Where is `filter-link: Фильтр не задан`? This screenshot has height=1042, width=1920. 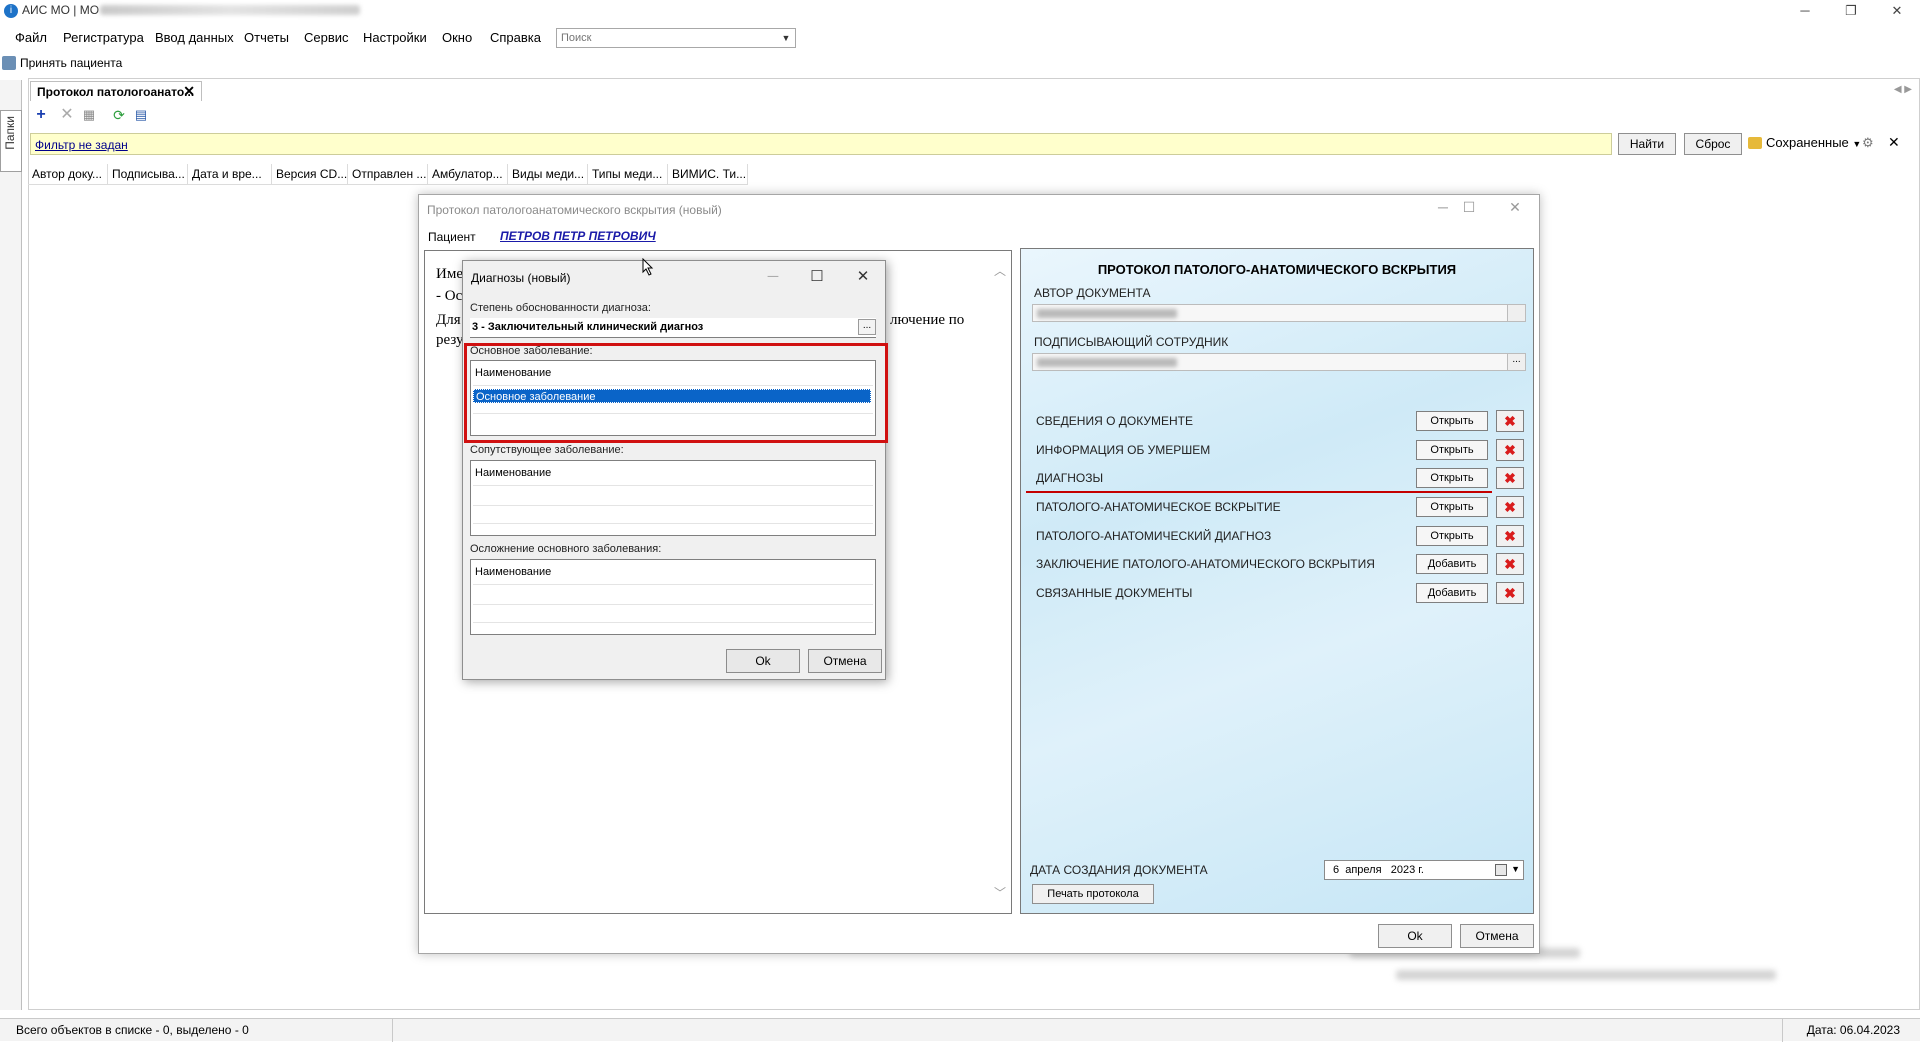
filter-link: Фильтр не задан is located at coordinates (81, 145).